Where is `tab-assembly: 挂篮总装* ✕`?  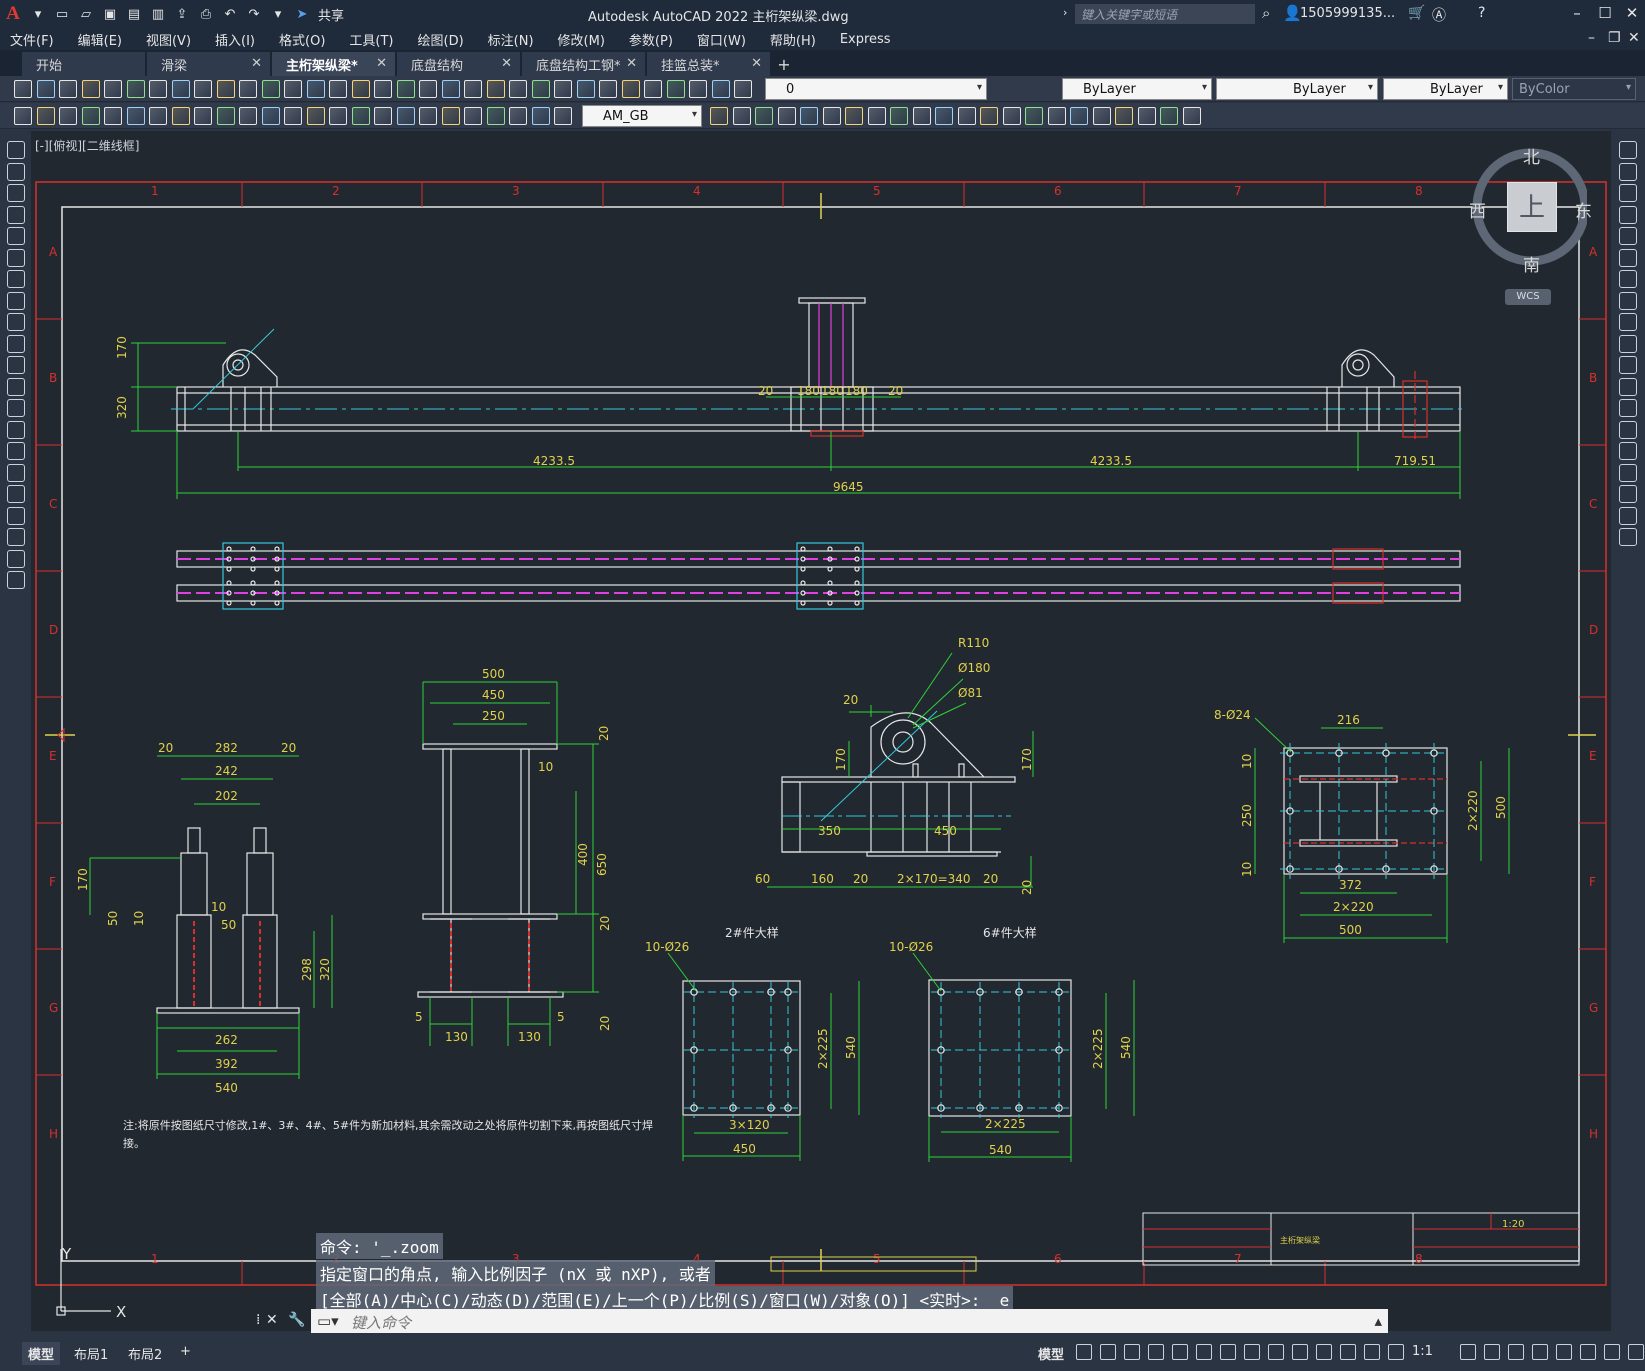 tab-assembly: 挂篮总装* ✕ is located at coordinates (708, 64).